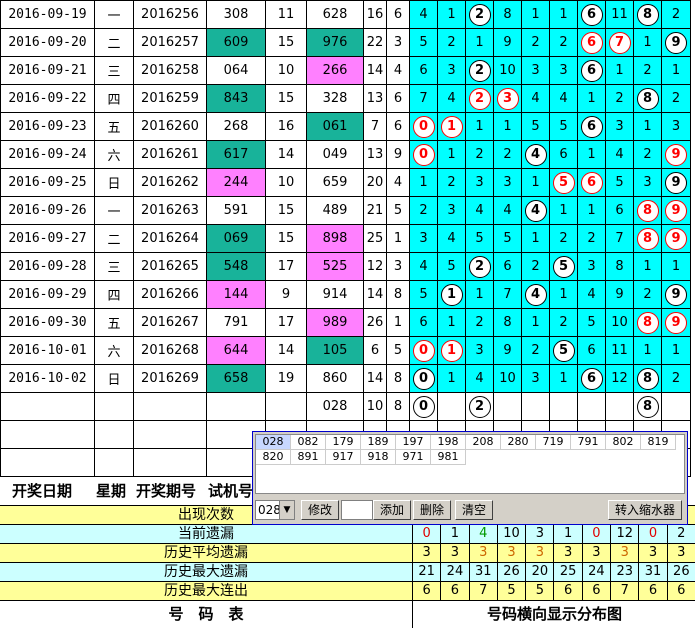  What do you see at coordinates (567, 572) in the screenshot?
I see `stats-value: 25` at bounding box center [567, 572].